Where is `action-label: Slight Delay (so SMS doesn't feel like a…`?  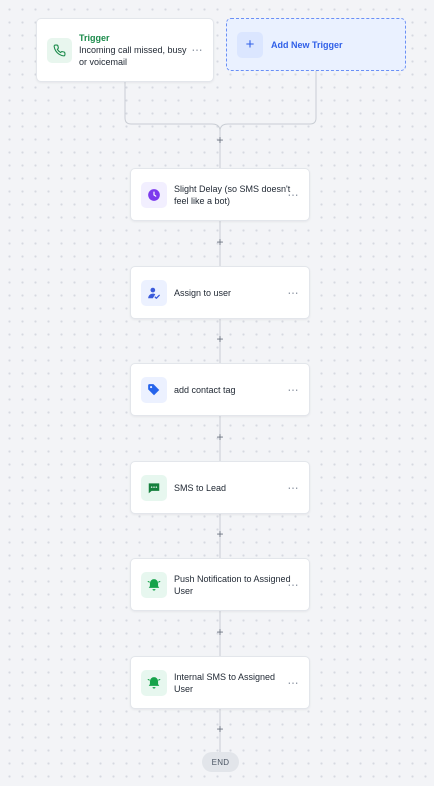 action-label: Slight Delay (so SMS doesn't feel like a… is located at coordinates (232, 194).